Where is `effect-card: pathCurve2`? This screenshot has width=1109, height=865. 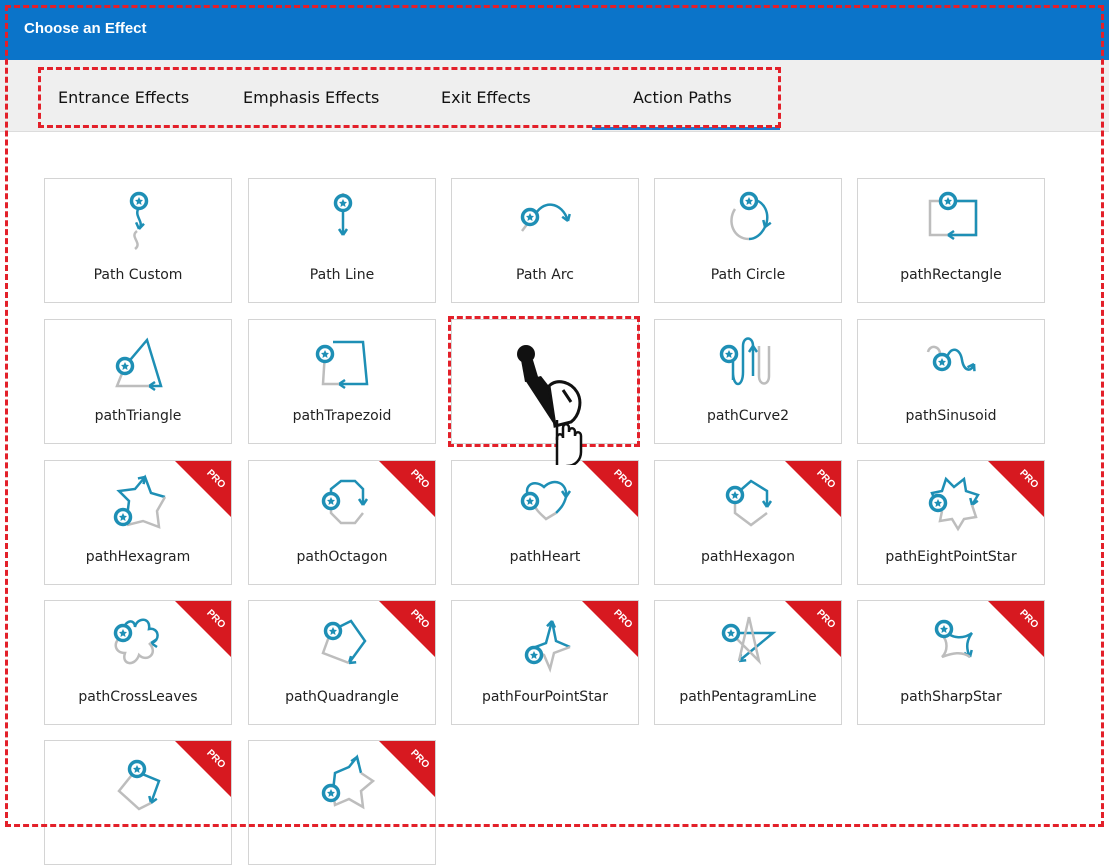
effect-card: pathCurve2 is located at coordinates (748, 381).